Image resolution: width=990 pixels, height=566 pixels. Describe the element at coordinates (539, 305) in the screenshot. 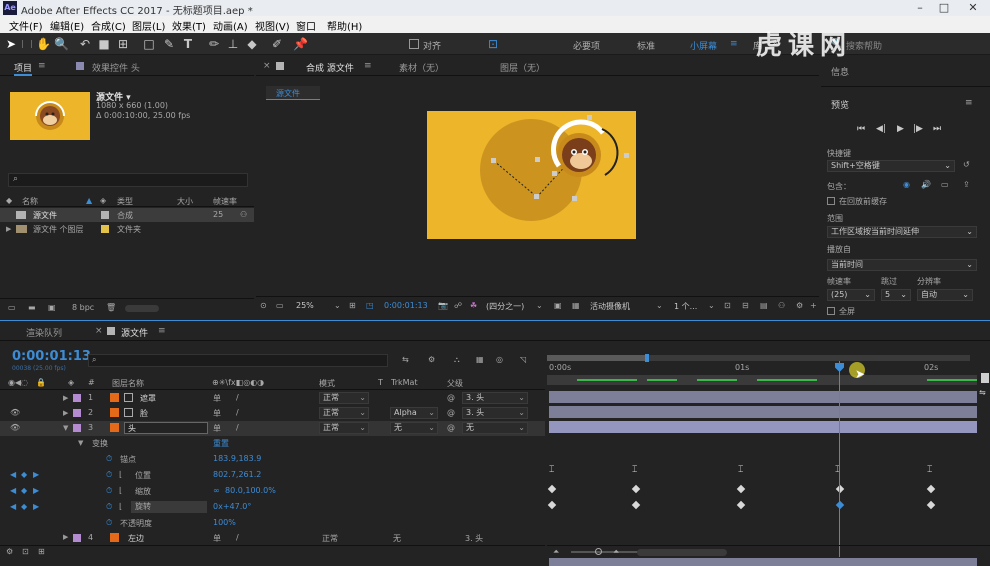

I see `resolution-dropdown-icon: ⌄` at that location.